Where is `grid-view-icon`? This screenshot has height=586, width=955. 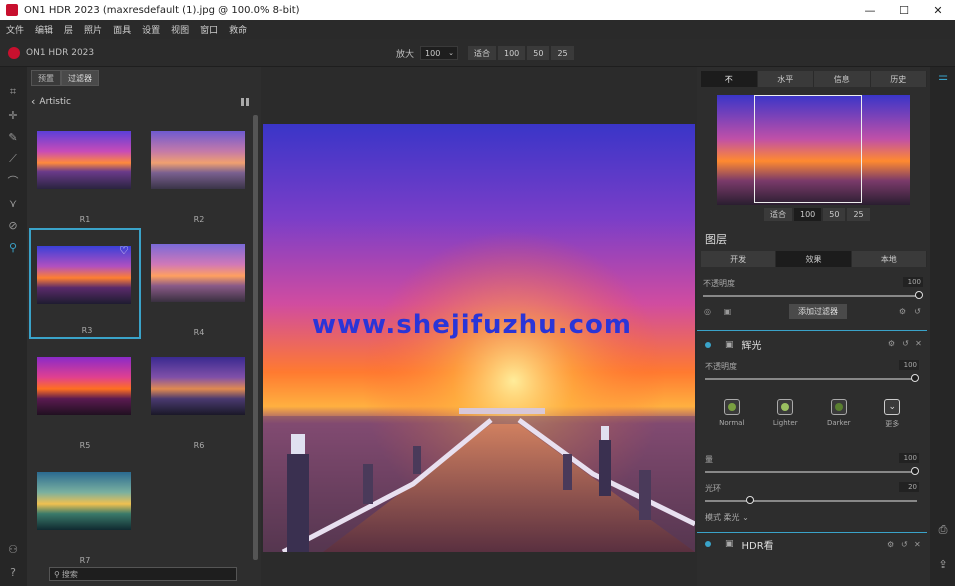 grid-view-icon is located at coordinates (245, 102).